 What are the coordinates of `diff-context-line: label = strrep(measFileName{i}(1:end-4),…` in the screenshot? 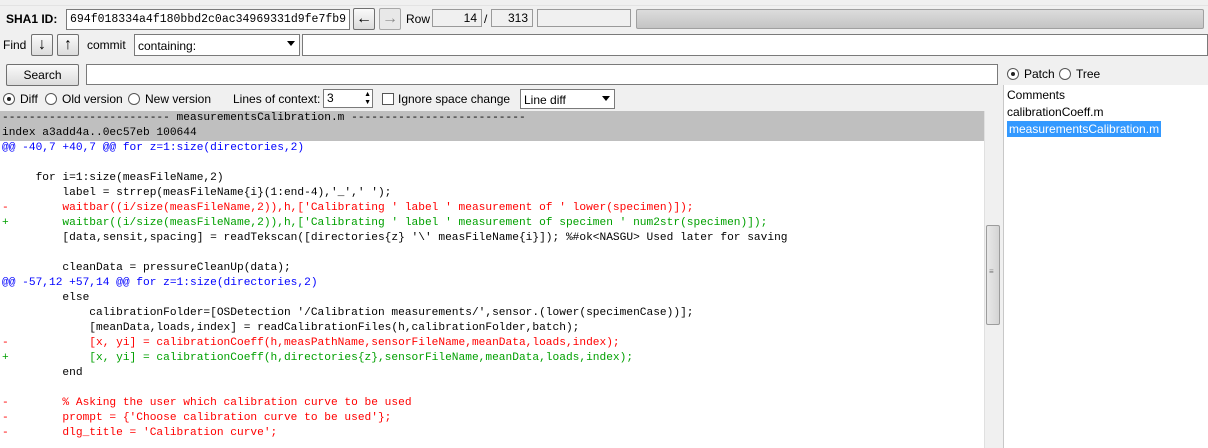 It's located at (197, 193).